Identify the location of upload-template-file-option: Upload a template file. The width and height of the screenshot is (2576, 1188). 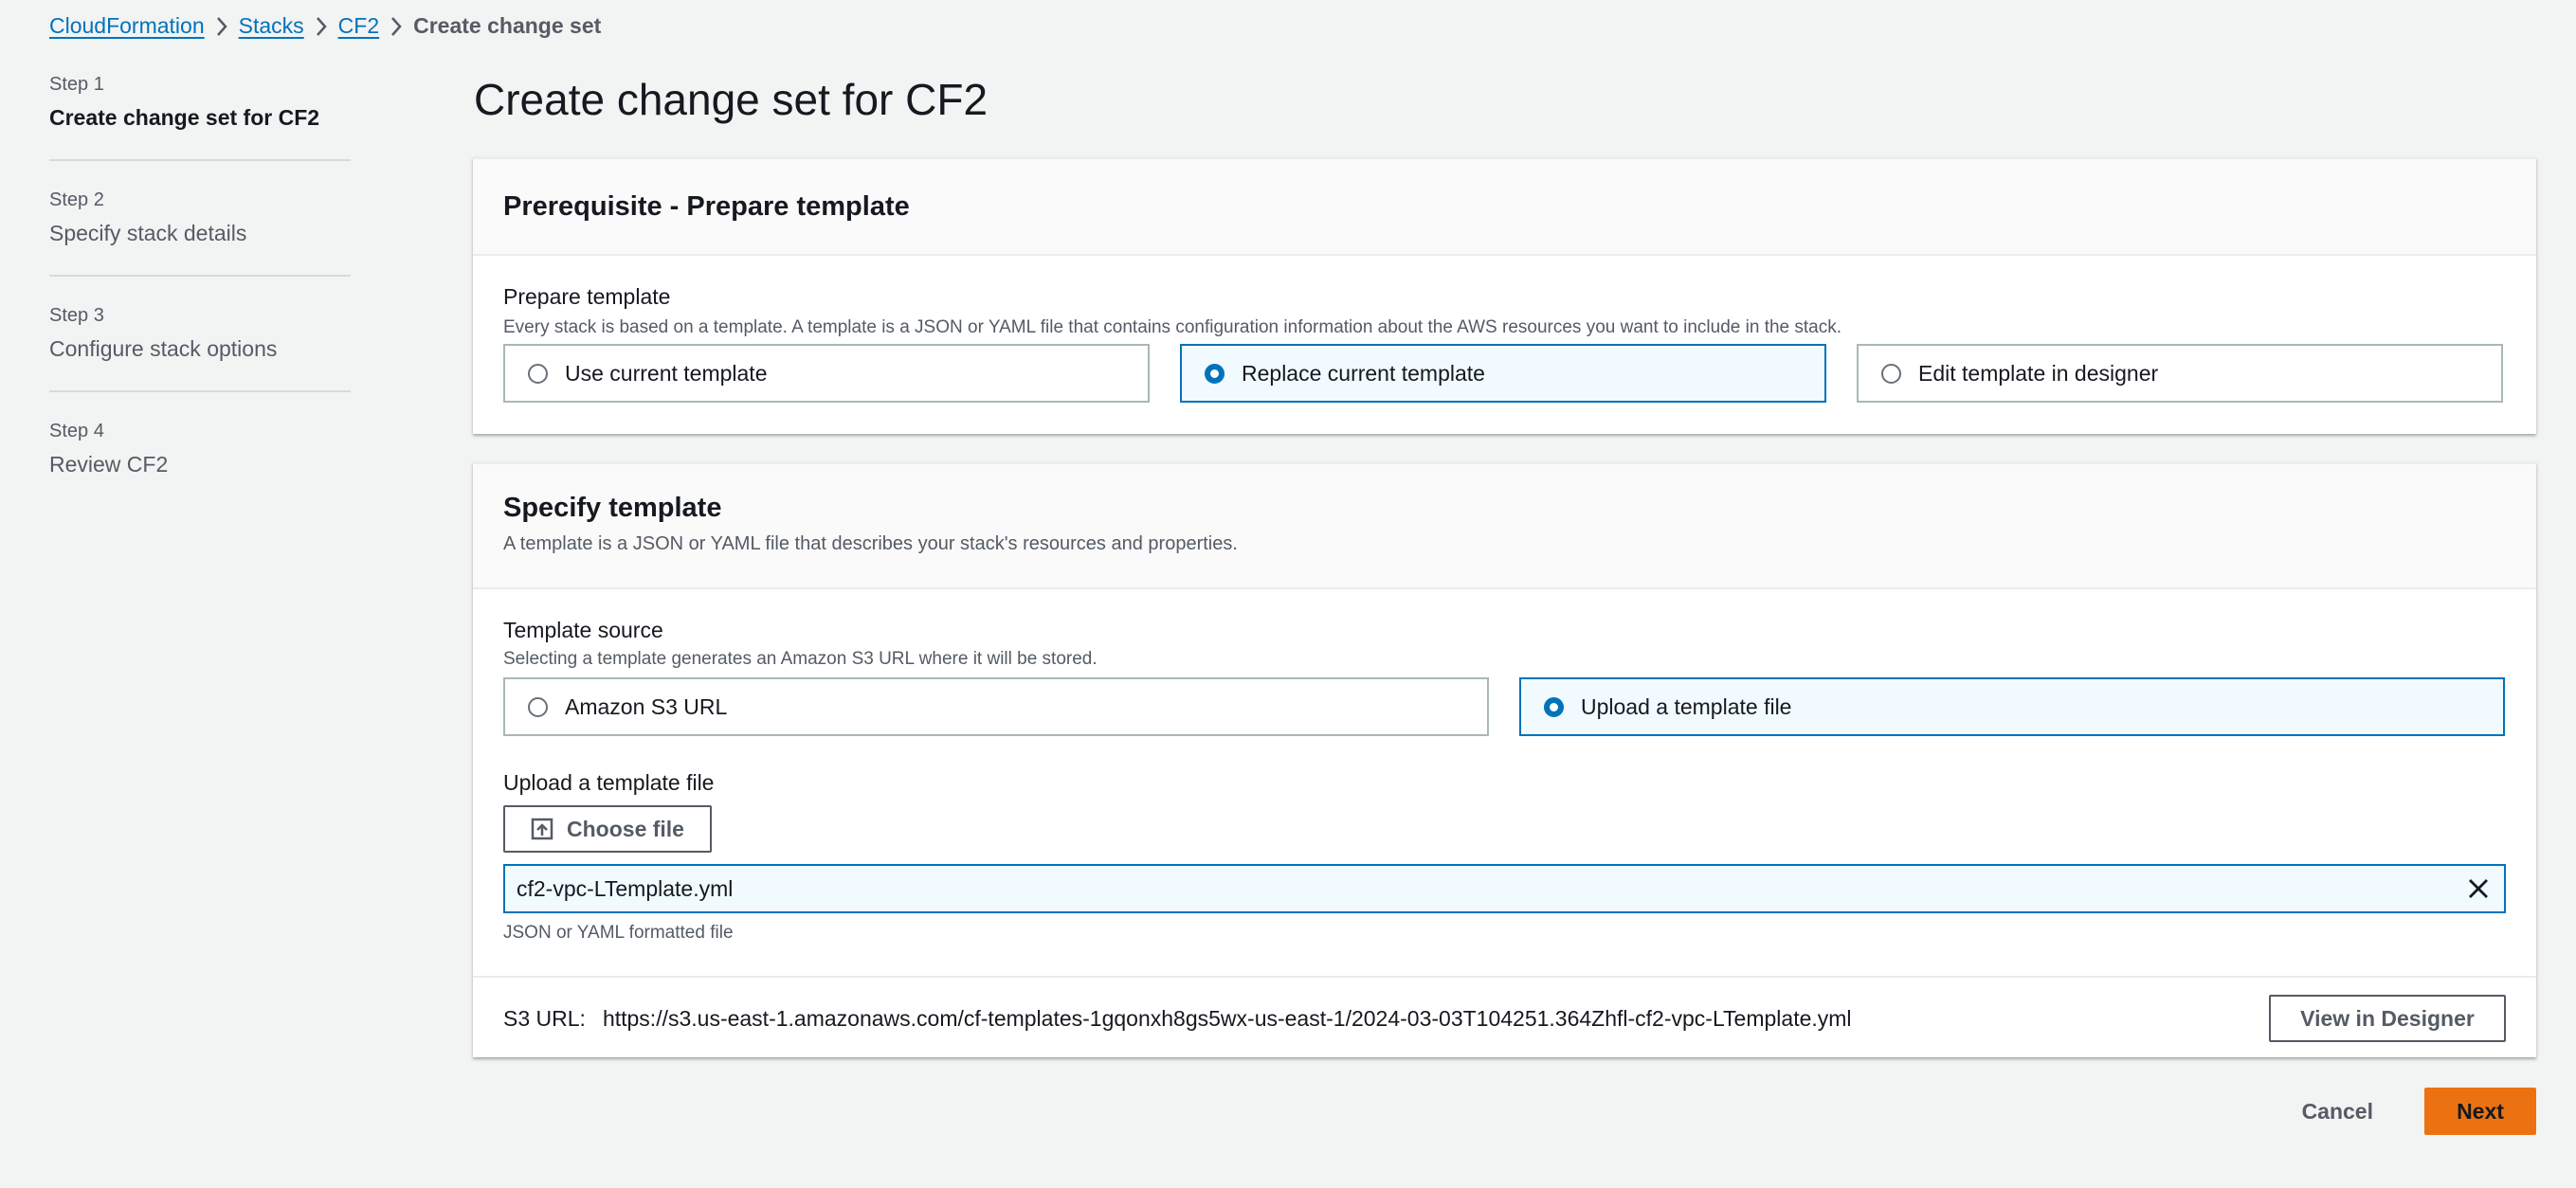
(2012, 706).